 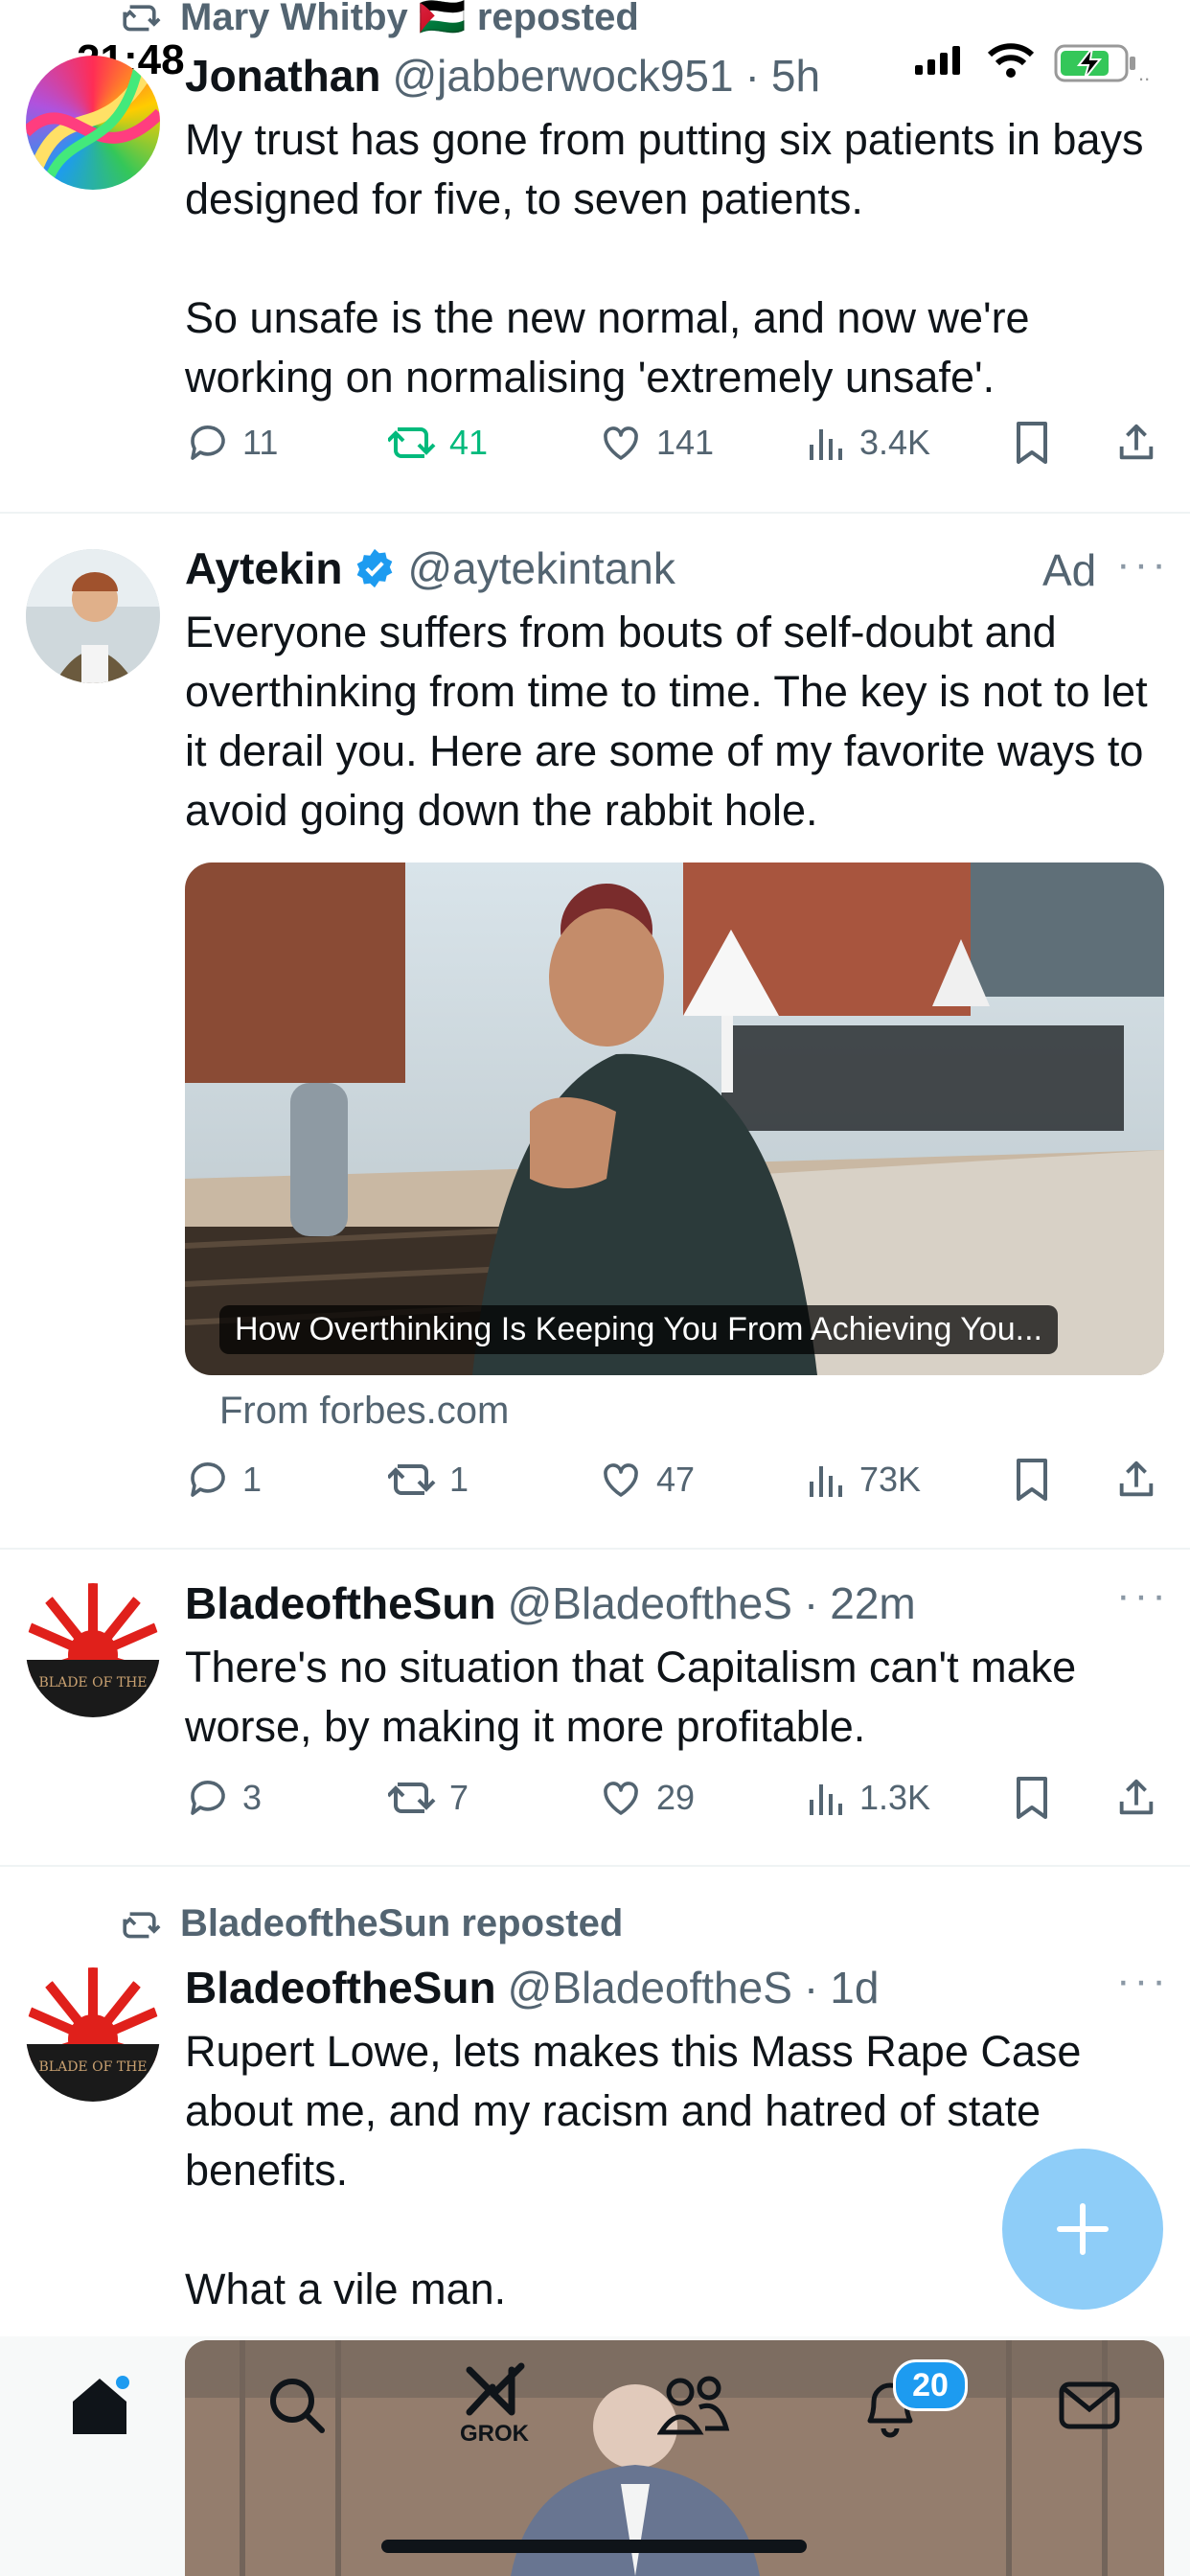 I want to click on views-count: 3.4K, so click(x=895, y=443).